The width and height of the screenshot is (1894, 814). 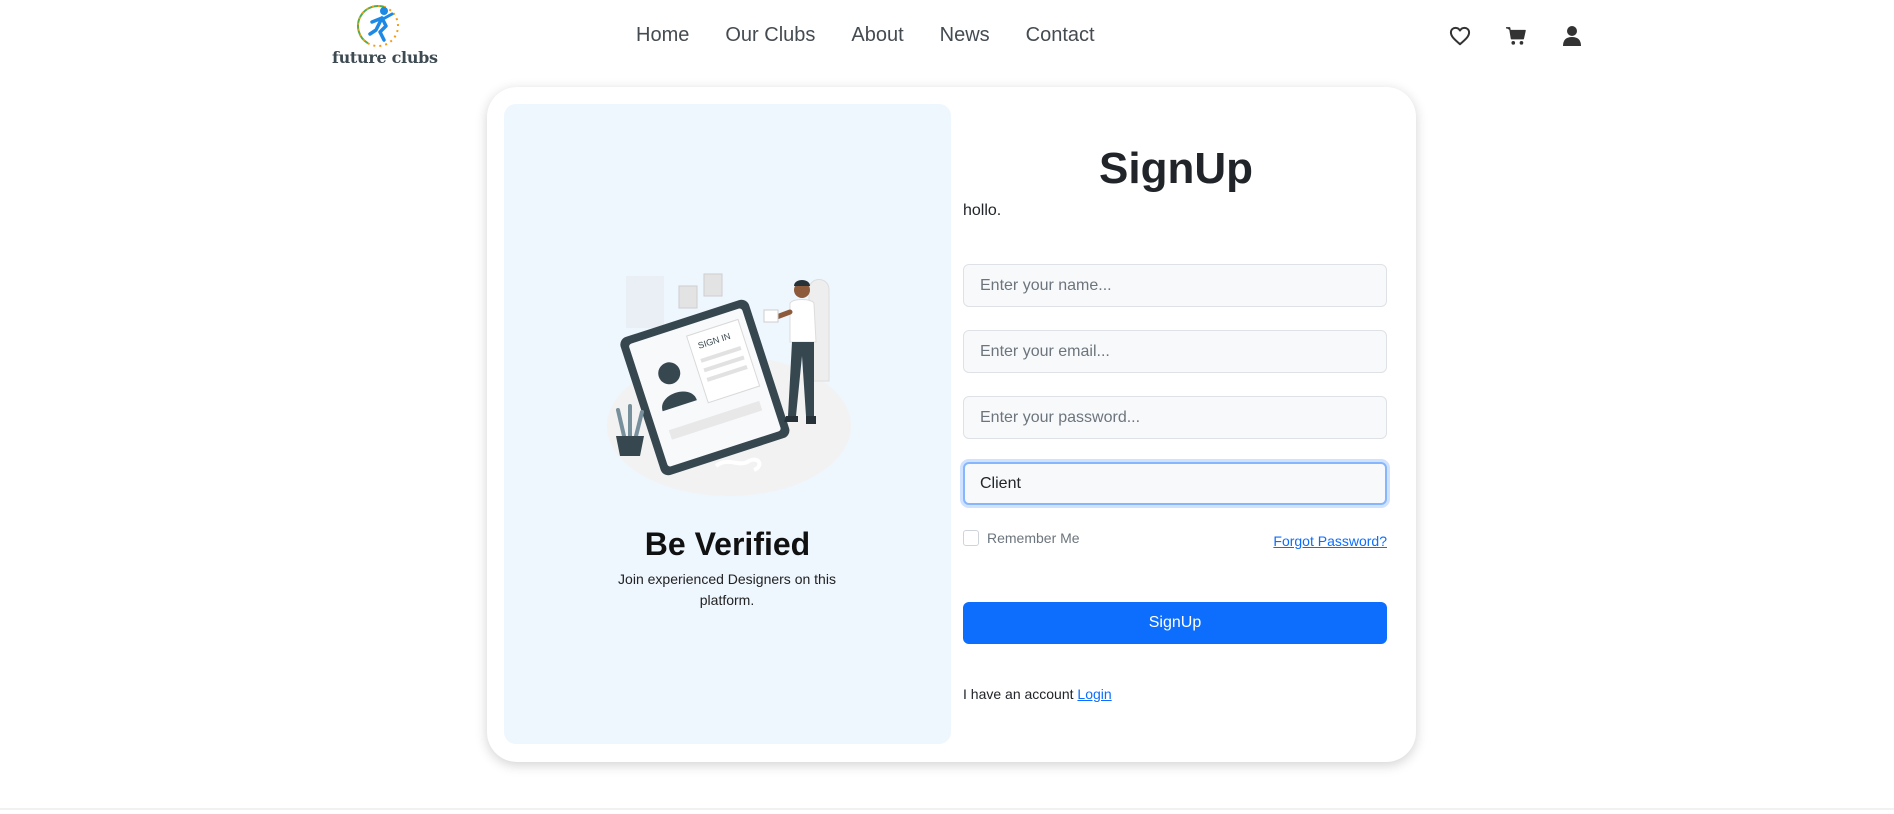 I want to click on logo-mark-icon, so click(x=378, y=26).